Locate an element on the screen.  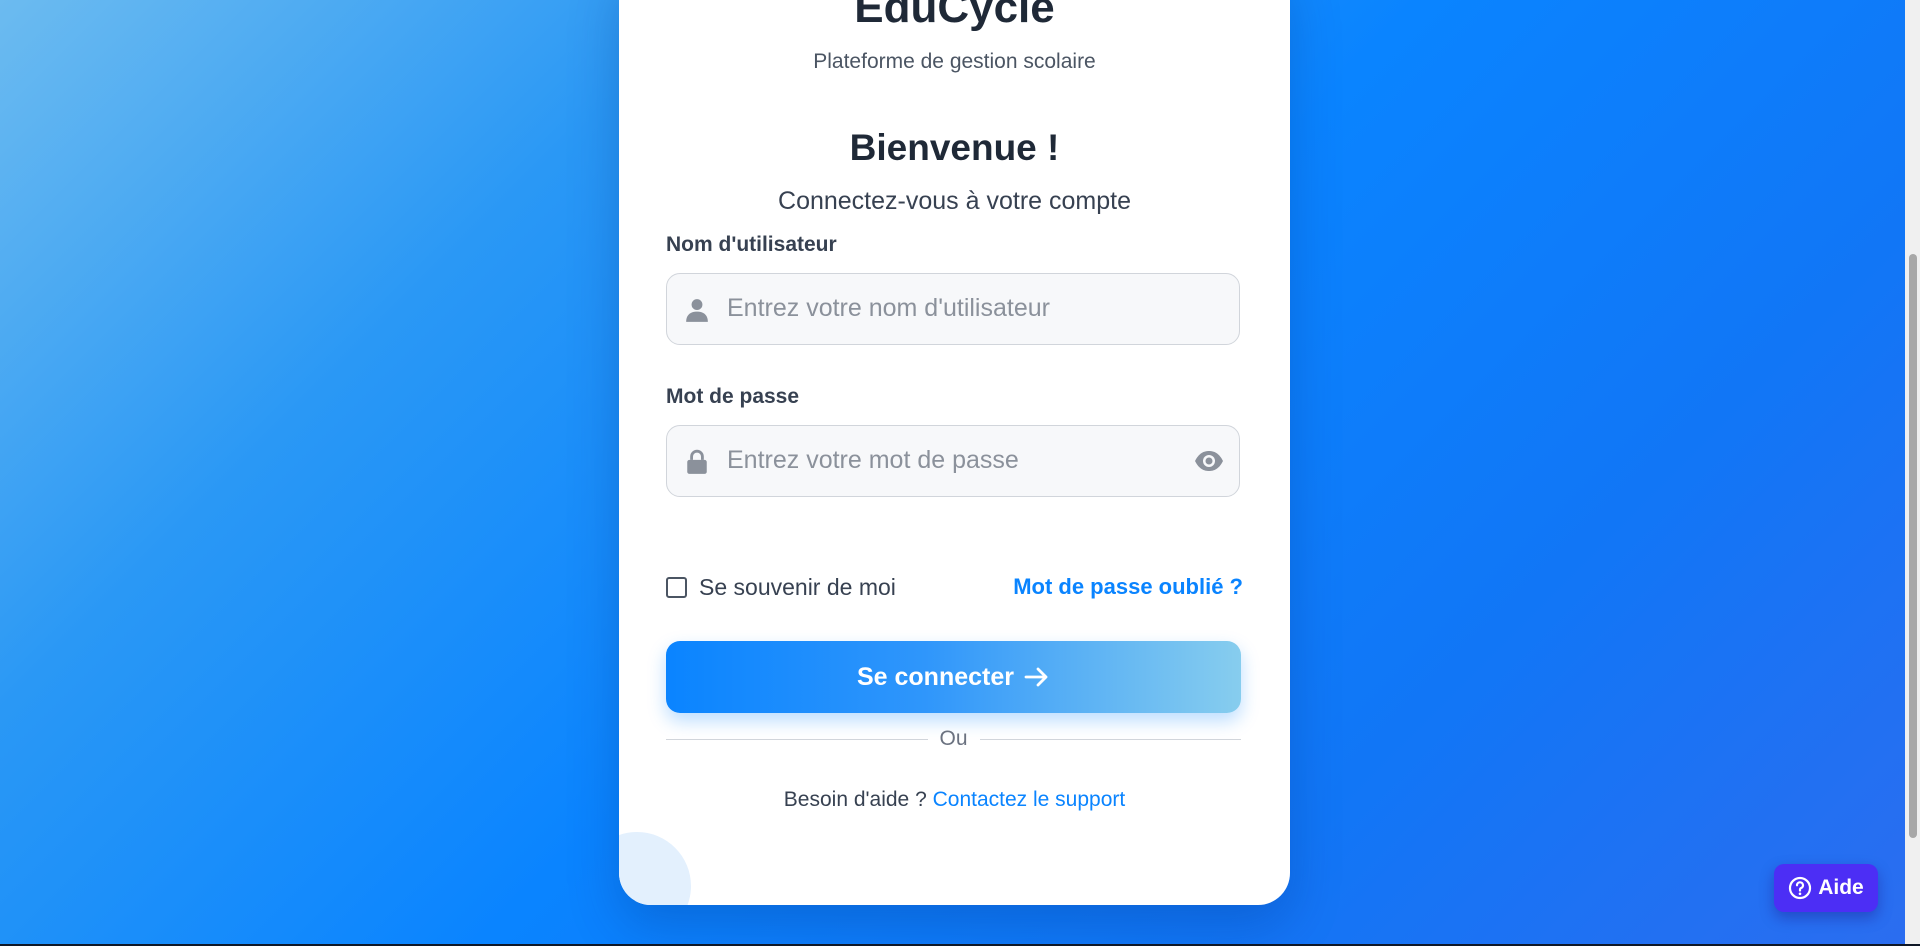
or-divider: Ou is located at coordinates (954, 739).